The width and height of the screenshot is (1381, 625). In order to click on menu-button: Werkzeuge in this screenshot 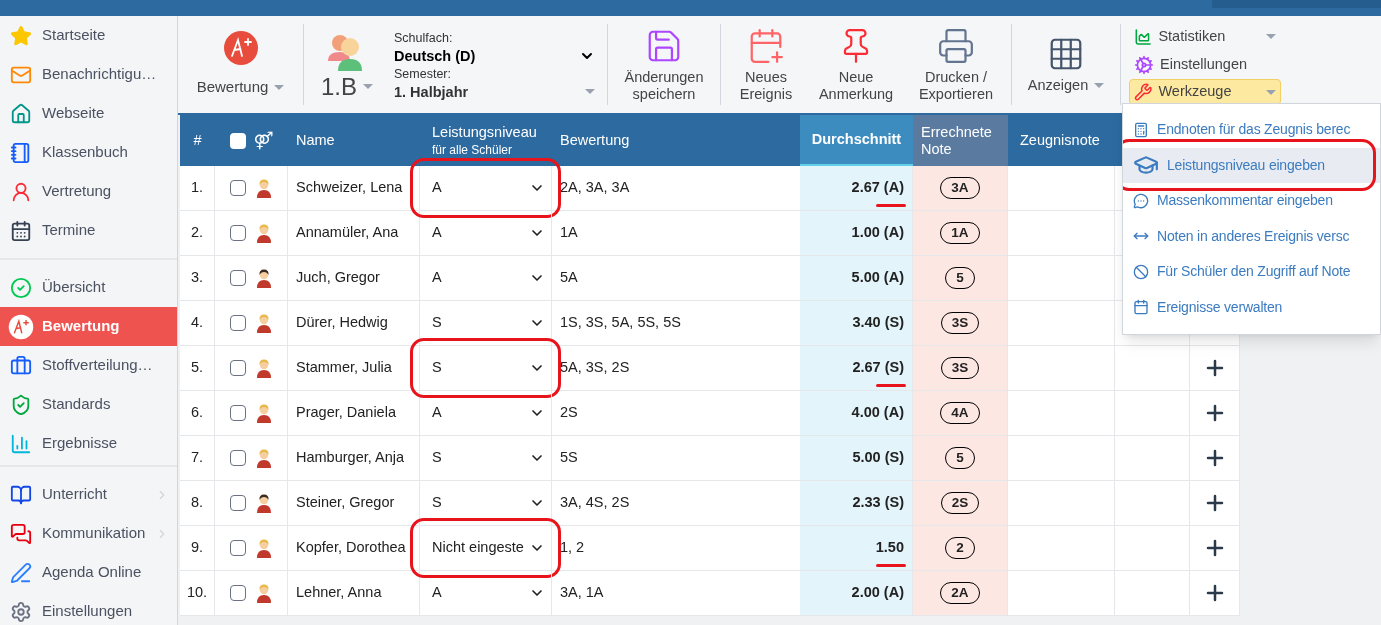, I will do `click(1205, 92)`.